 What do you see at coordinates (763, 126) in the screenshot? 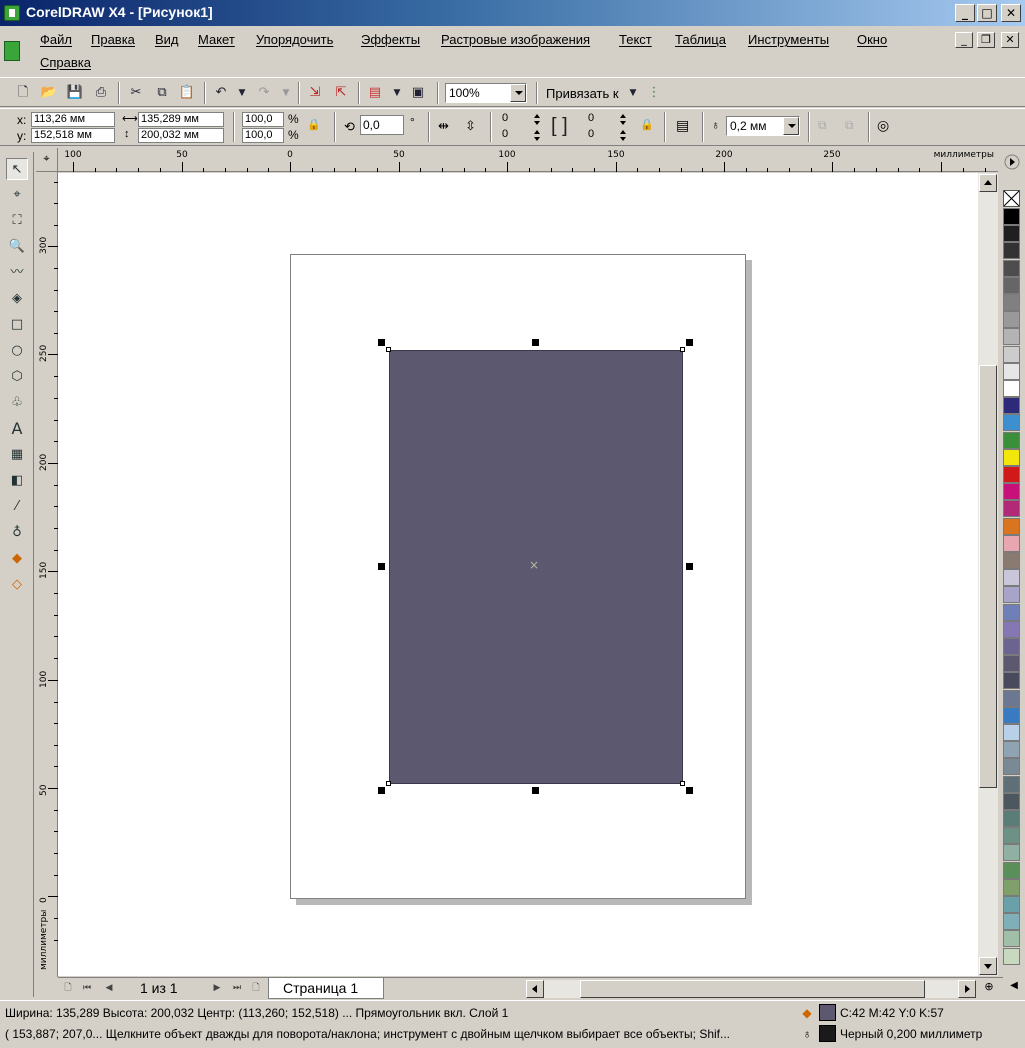
I see `outline-width-combo: 0,2 мм` at bounding box center [763, 126].